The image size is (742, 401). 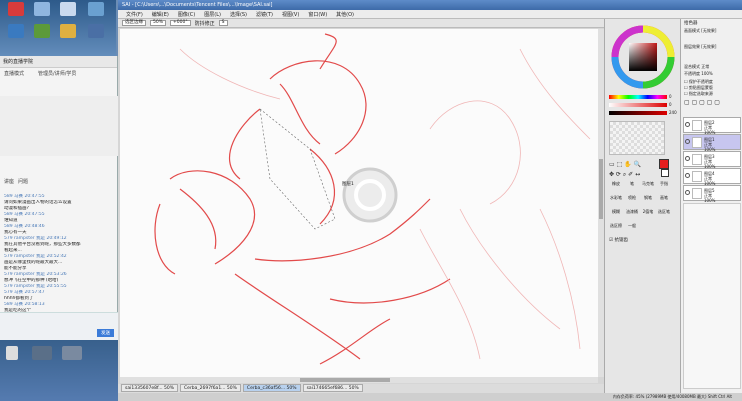 What do you see at coordinates (14, 73) in the screenshot?
I see `tab-live-mode: 直播模式` at bounding box center [14, 73].